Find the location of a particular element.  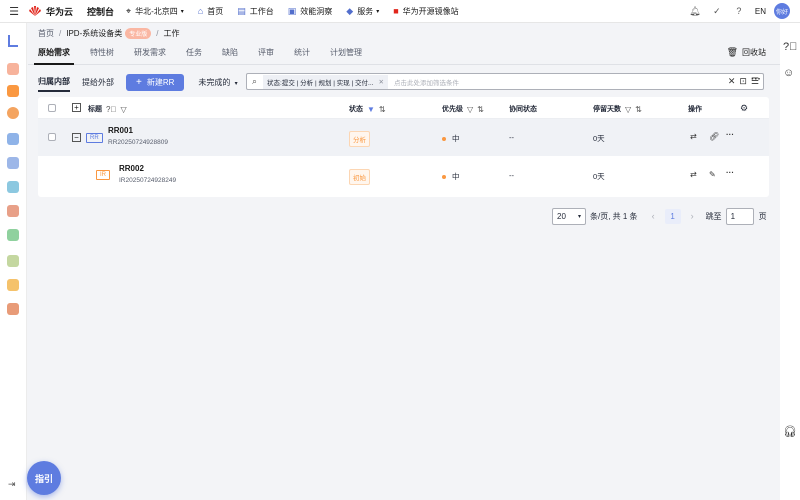

nav-services: ◆ 服务 ▾ is located at coordinates (362, 11).